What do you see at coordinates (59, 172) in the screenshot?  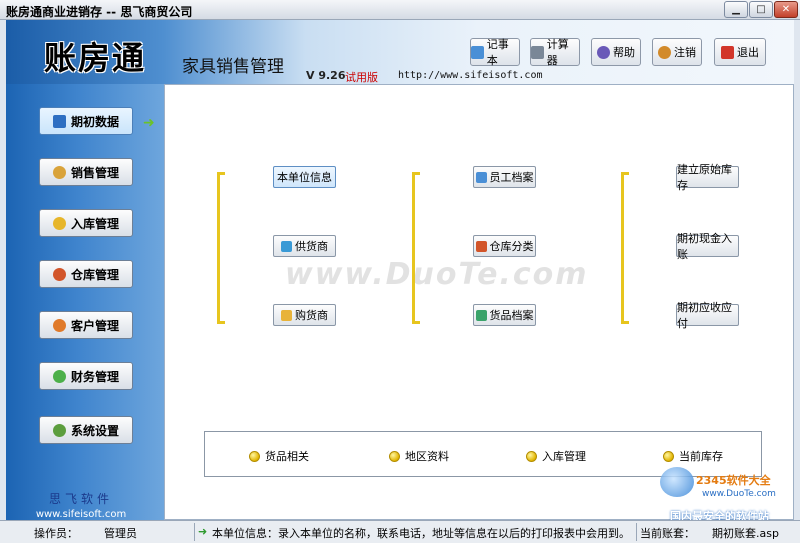 I see `sales-icon` at bounding box center [59, 172].